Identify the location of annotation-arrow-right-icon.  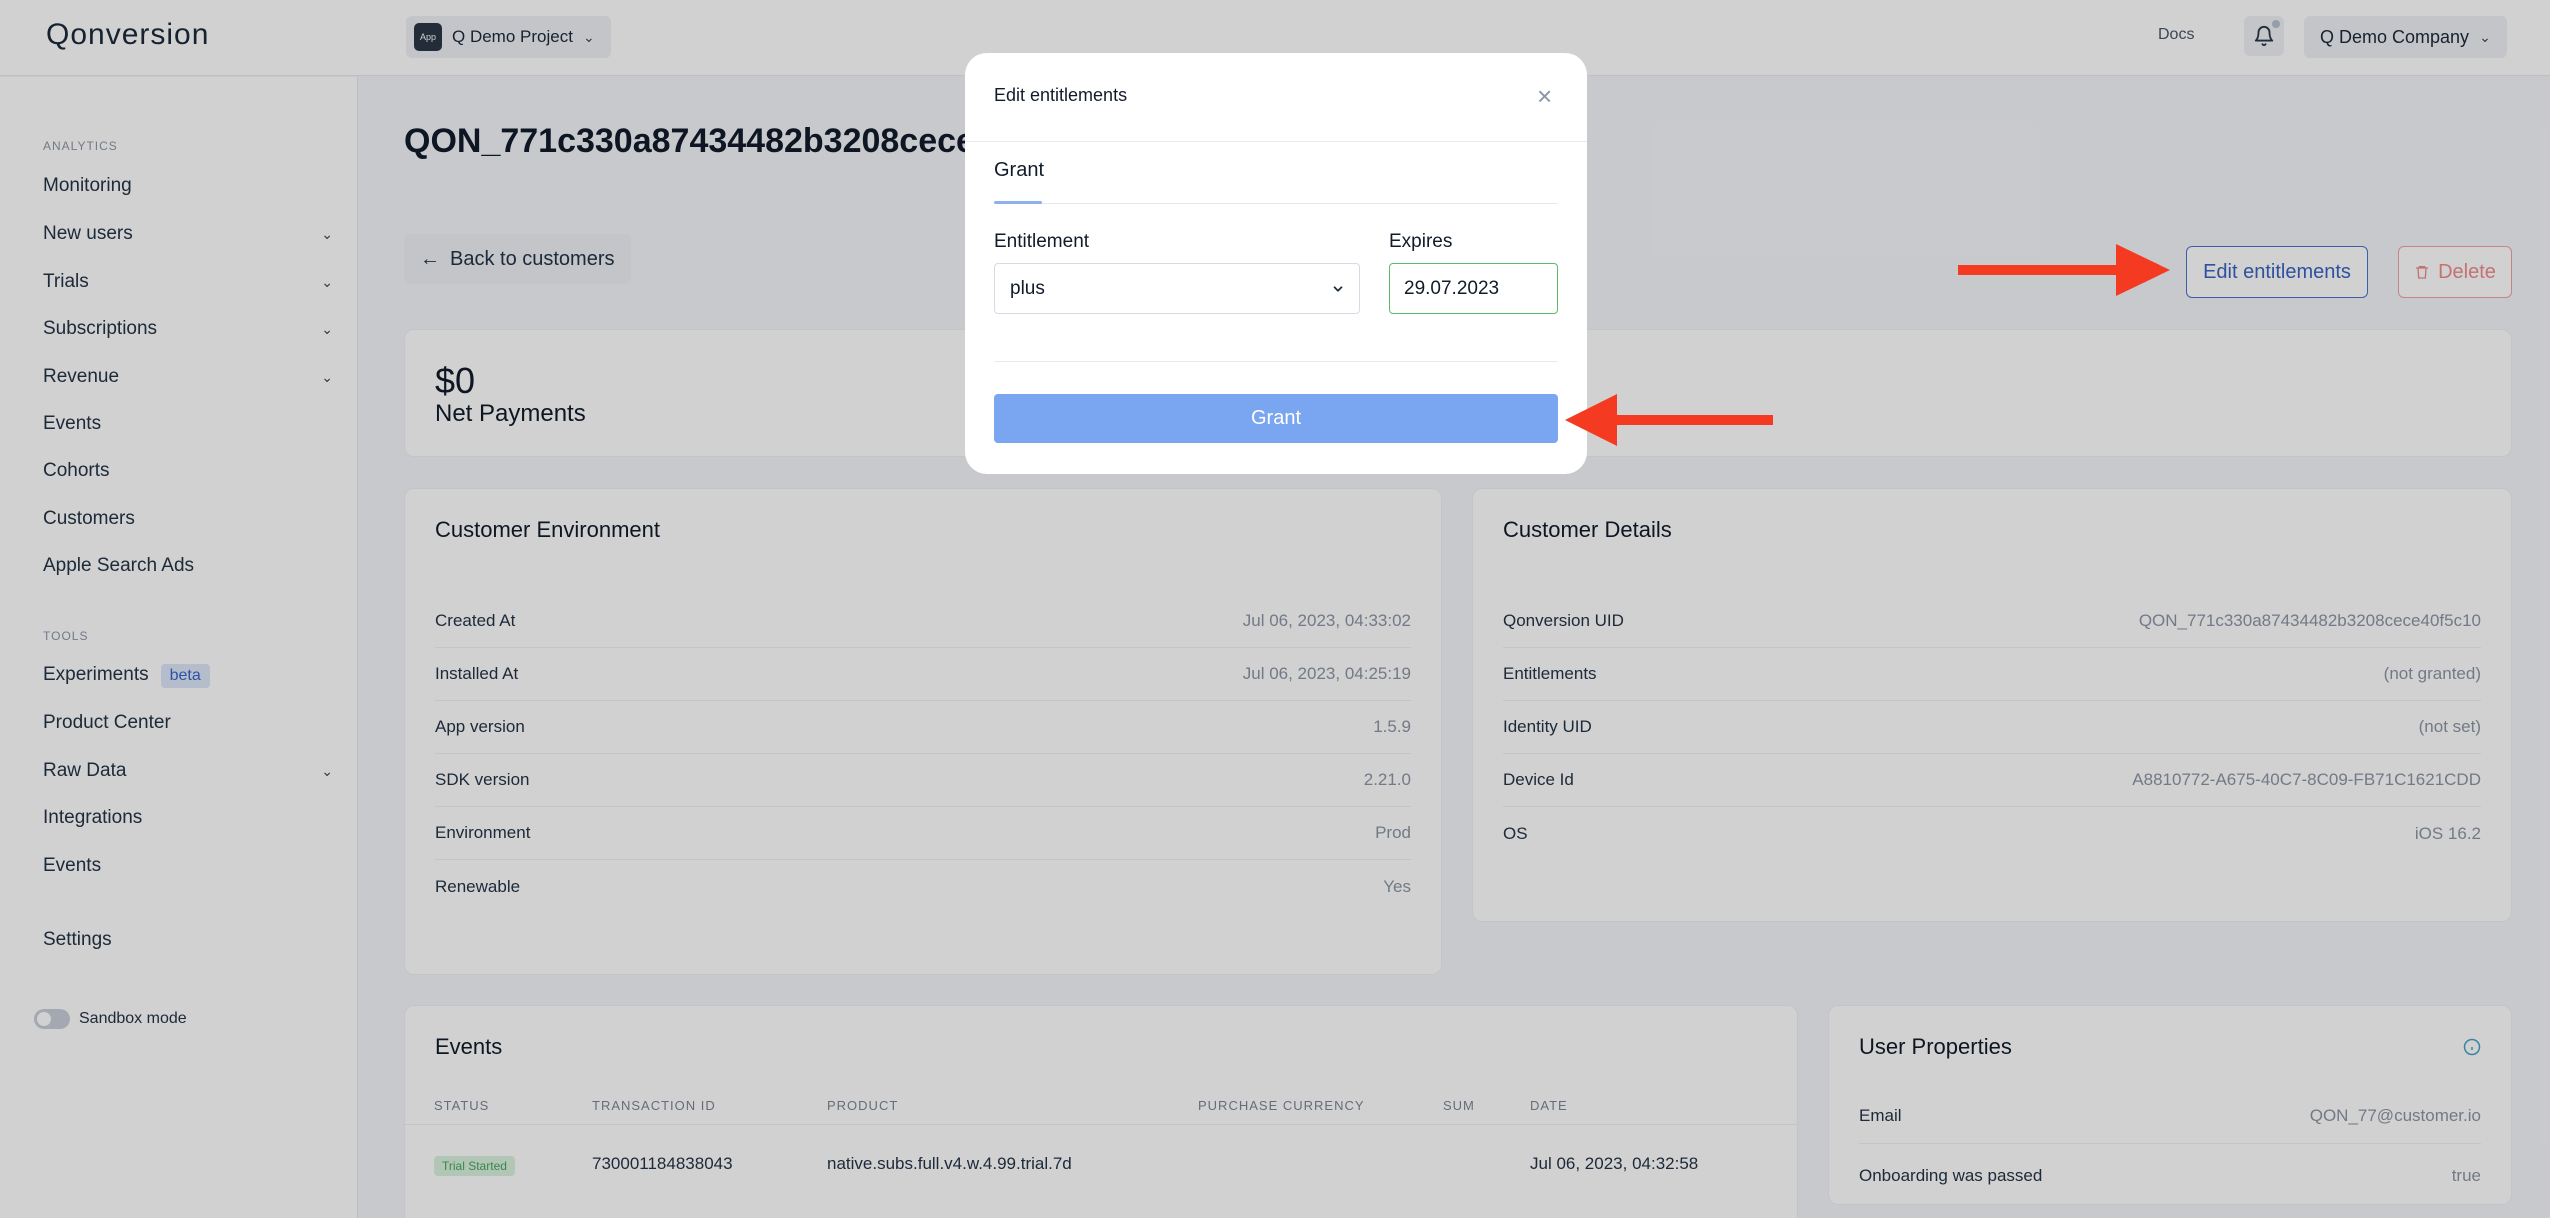
(2064, 270).